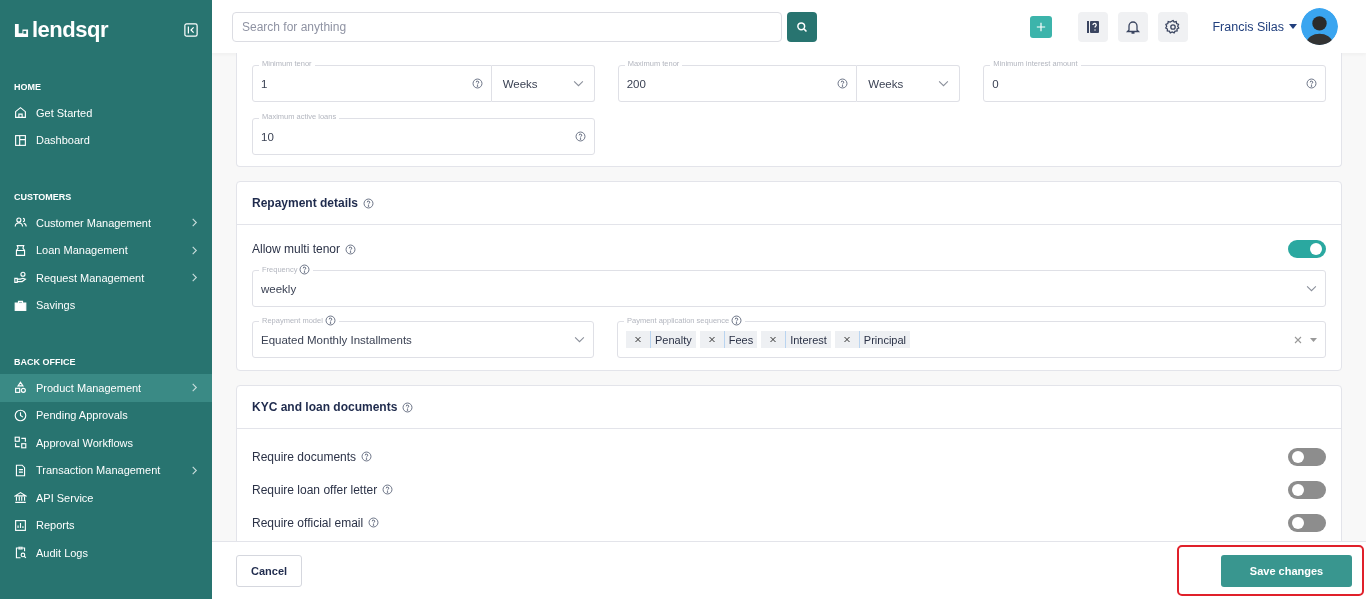 The width and height of the screenshot is (1366, 599). What do you see at coordinates (106, 525) in the screenshot?
I see `sidebar-item: Reports` at bounding box center [106, 525].